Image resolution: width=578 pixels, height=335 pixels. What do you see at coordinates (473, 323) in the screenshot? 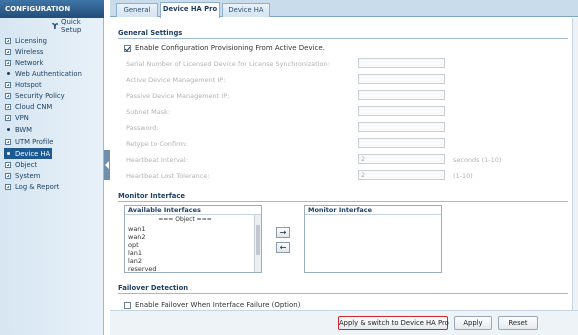
I see `apply-button: Apply` at bounding box center [473, 323].